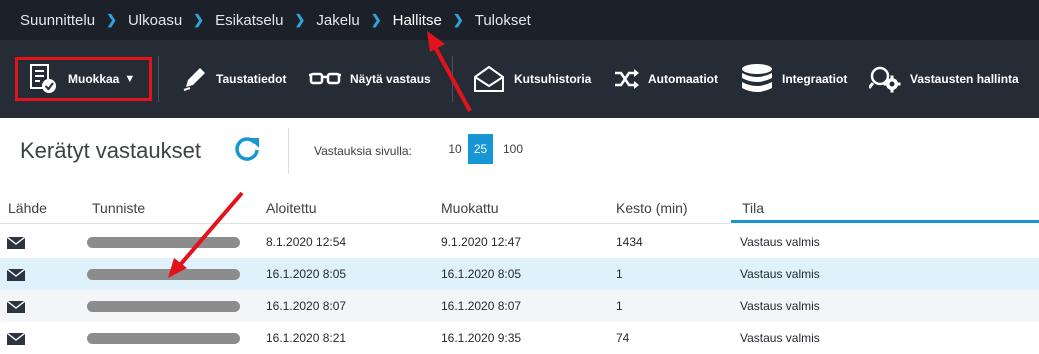 This screenshot has width=1039, height=354. I want to click on background-info-label: Taustatiedot, so click(251, 79).